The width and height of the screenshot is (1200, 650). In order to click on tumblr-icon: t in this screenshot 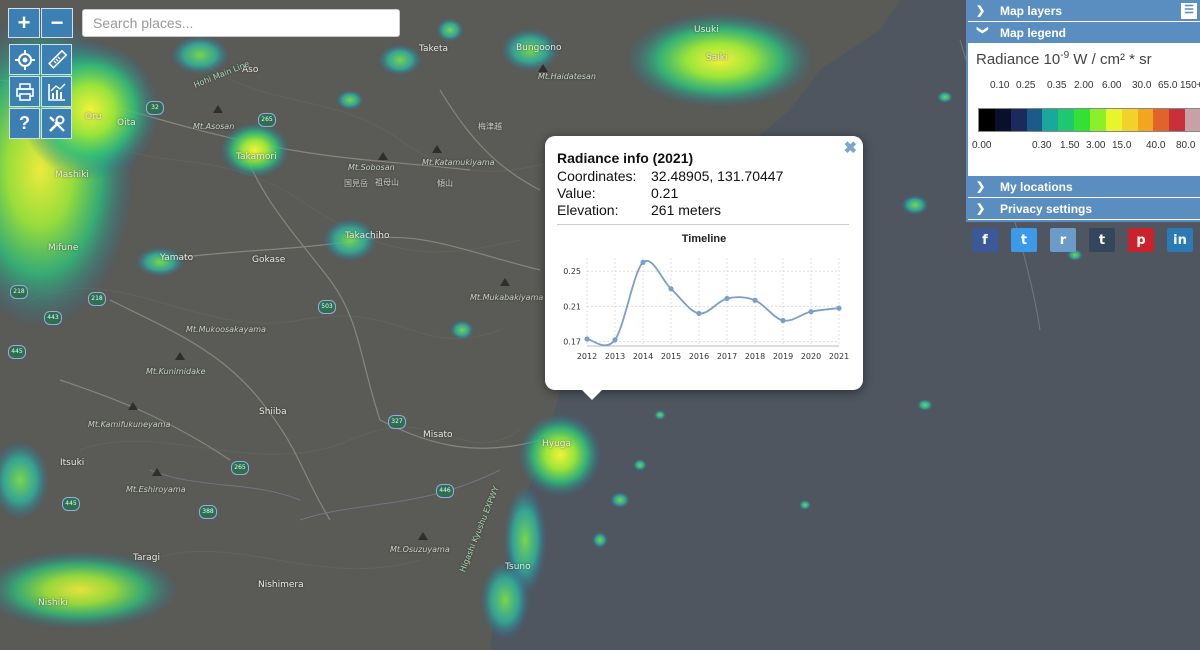, I will do `click(1102, 240)`.